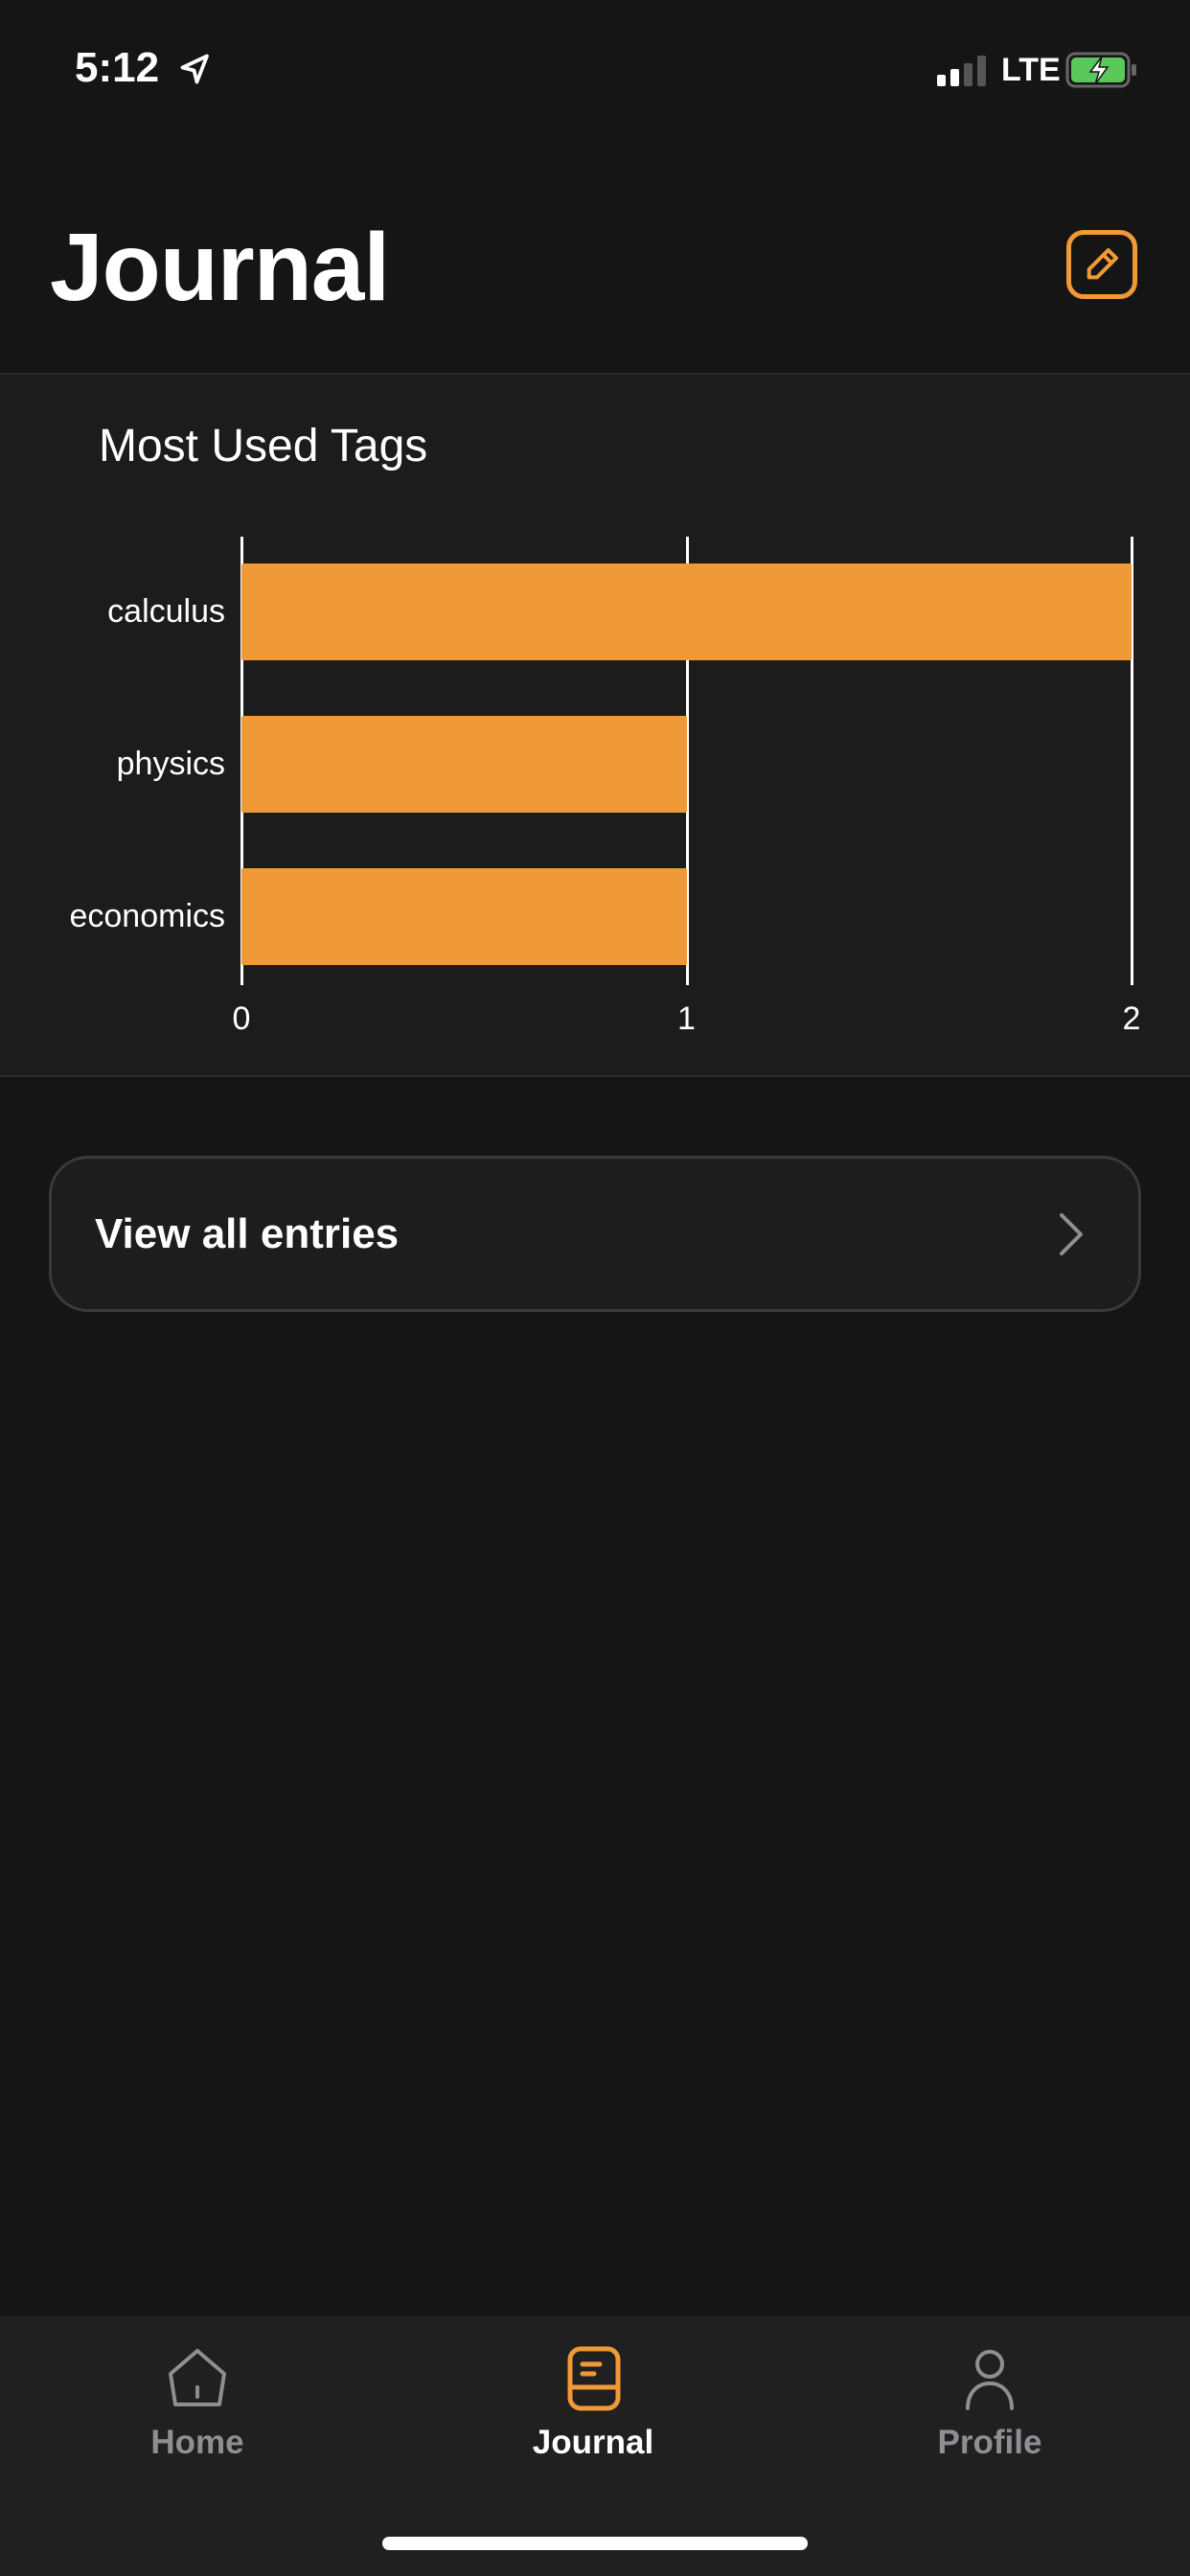 The width and height of the screenshot is (1190, 2576). Describe the element at coordinates (1071, 1233) in the screenshot. I see `chevron-right-icon` at that location.